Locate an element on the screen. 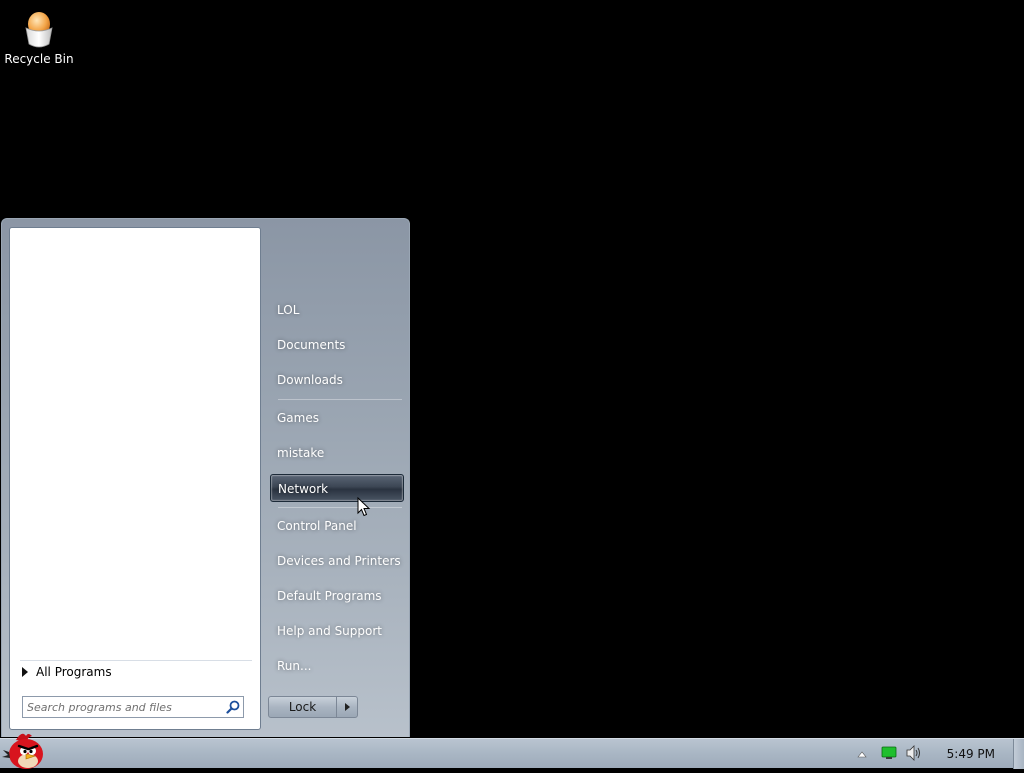 Image resolution: width=1024 pixels, height=773 pixels. search-icon is located at coordinates (233, 707).